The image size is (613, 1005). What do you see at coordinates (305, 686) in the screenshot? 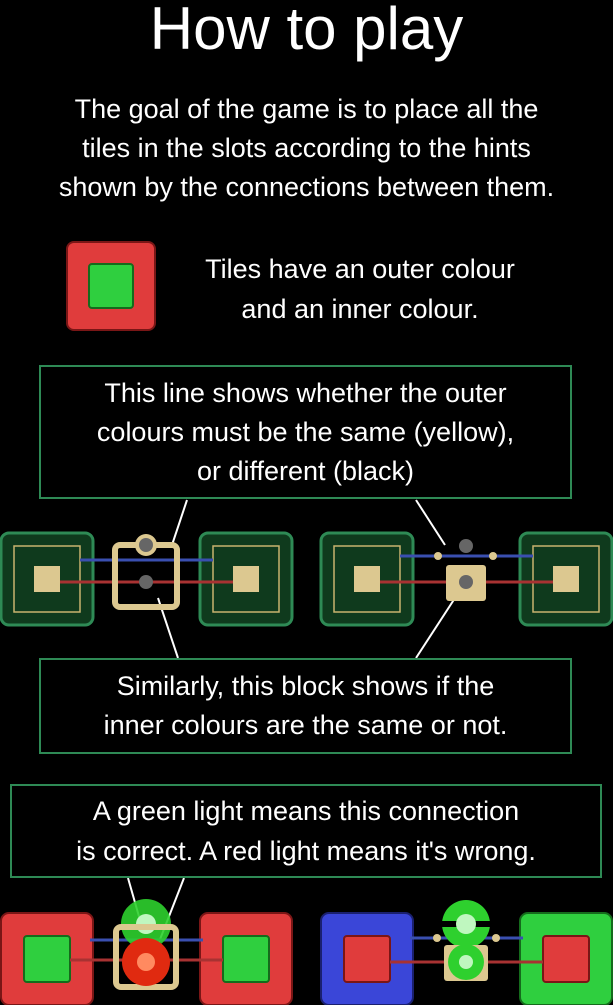
I see `callout-line: Similarly, this block shows if the` at bounding box center [305, 686].